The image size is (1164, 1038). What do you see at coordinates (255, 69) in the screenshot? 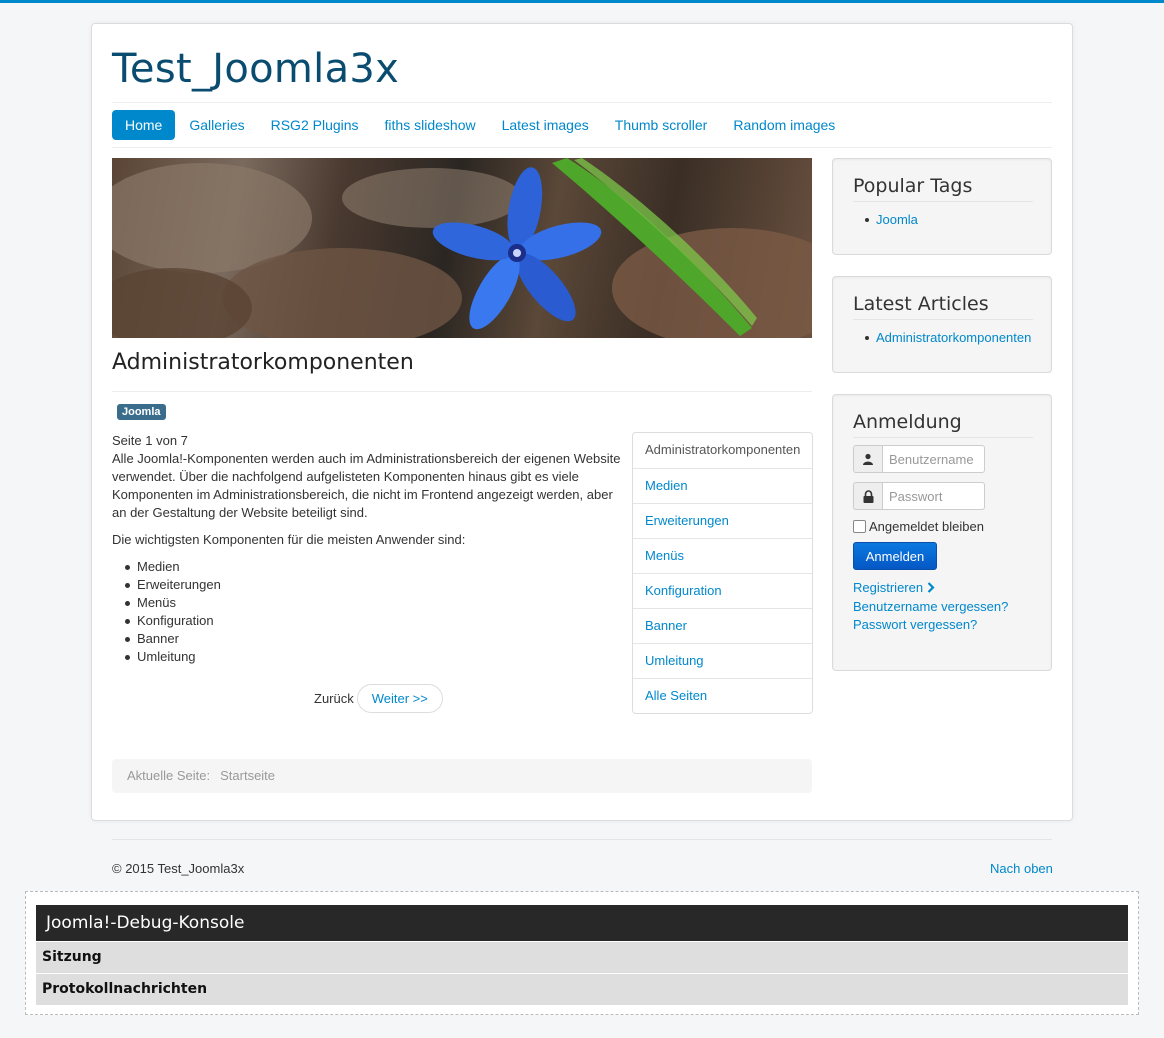
I see `site-title: Test_Joomla3x` at bounding box center [255, 69].